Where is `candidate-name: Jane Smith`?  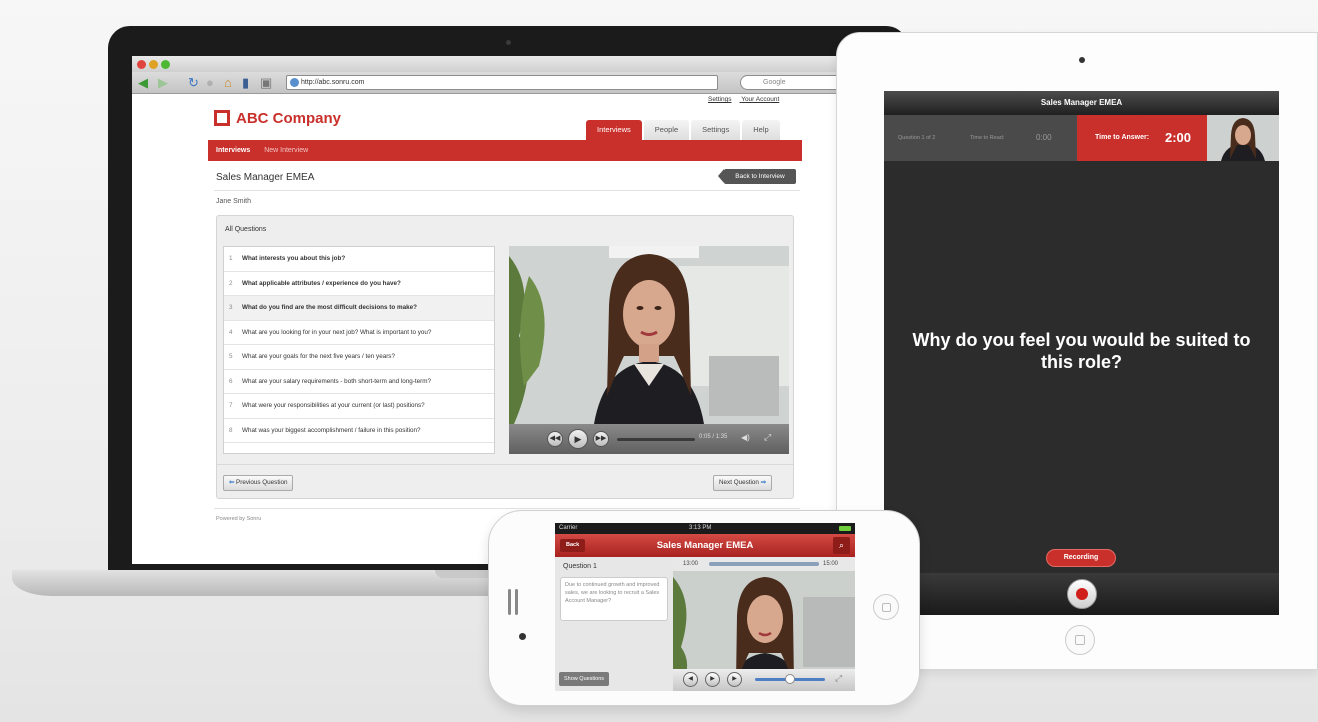 candidate-name: Jane Smith is located at coordinates (234, 201).